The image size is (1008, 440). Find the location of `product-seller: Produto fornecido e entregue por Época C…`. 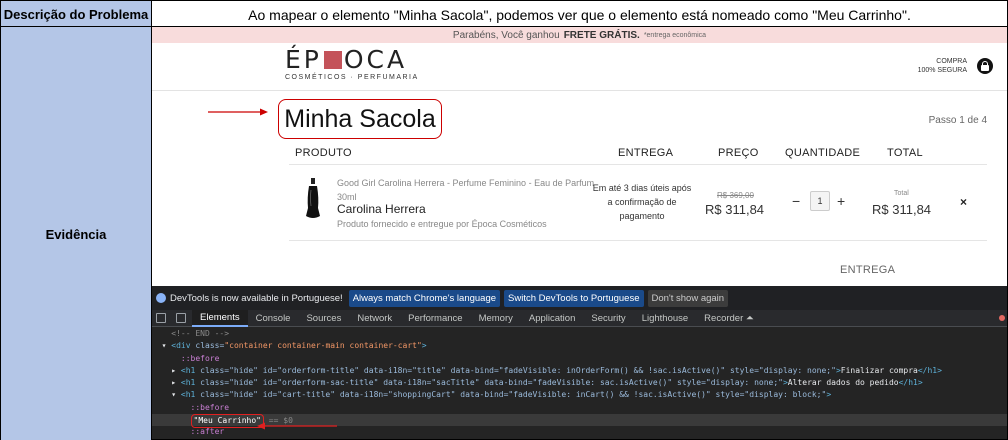

product-seller: Produto fornecido e entregue por Época C… is located at coordinates (442, 224).